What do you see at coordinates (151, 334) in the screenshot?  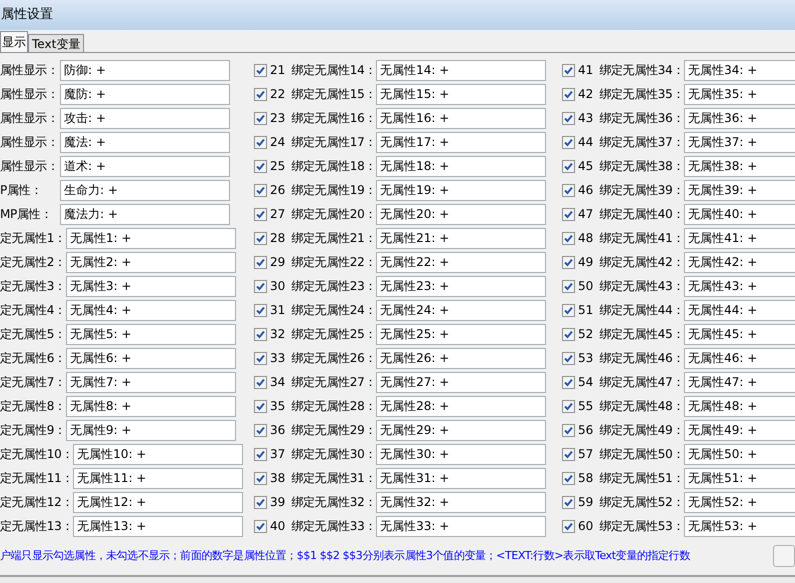 I see `input-field: 无属性5: +` at bounding box center [151, 334].